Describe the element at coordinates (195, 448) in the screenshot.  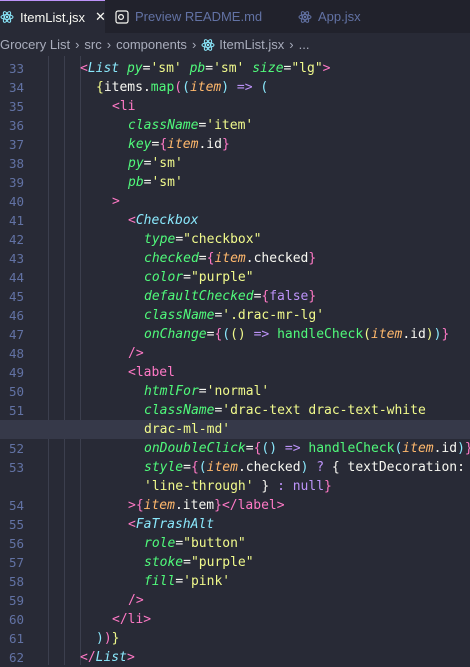
I see `code-token: onDoubleClick` at that location.